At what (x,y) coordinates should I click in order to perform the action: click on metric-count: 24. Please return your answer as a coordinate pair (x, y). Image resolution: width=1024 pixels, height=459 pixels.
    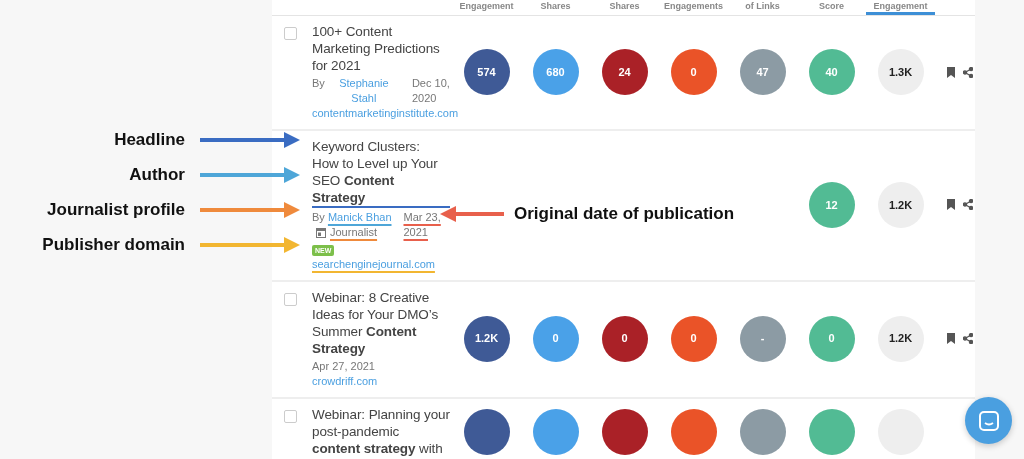
    Looking at the image, I should click on (624, 72).